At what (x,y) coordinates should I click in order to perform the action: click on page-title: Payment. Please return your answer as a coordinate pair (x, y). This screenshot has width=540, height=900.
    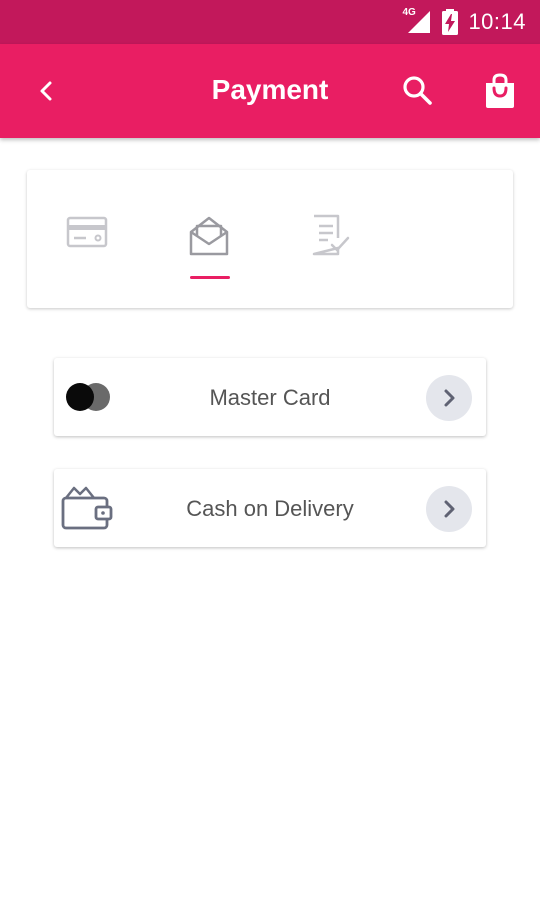
    Looking at the image, I should click on (270, 89).